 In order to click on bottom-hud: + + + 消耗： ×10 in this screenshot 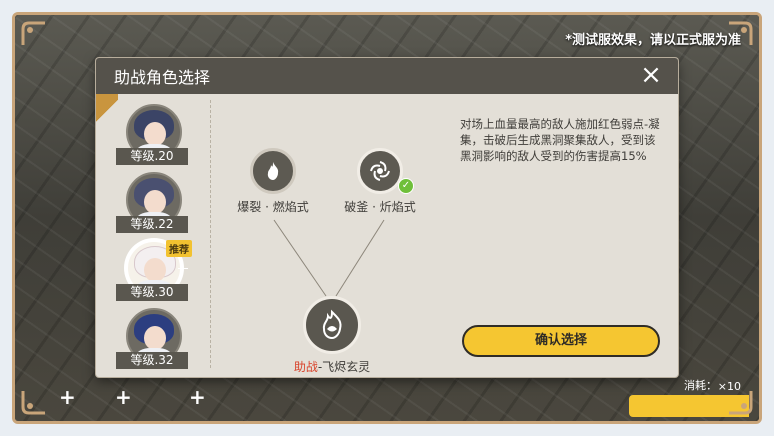, I will do `click(387, 398)`.